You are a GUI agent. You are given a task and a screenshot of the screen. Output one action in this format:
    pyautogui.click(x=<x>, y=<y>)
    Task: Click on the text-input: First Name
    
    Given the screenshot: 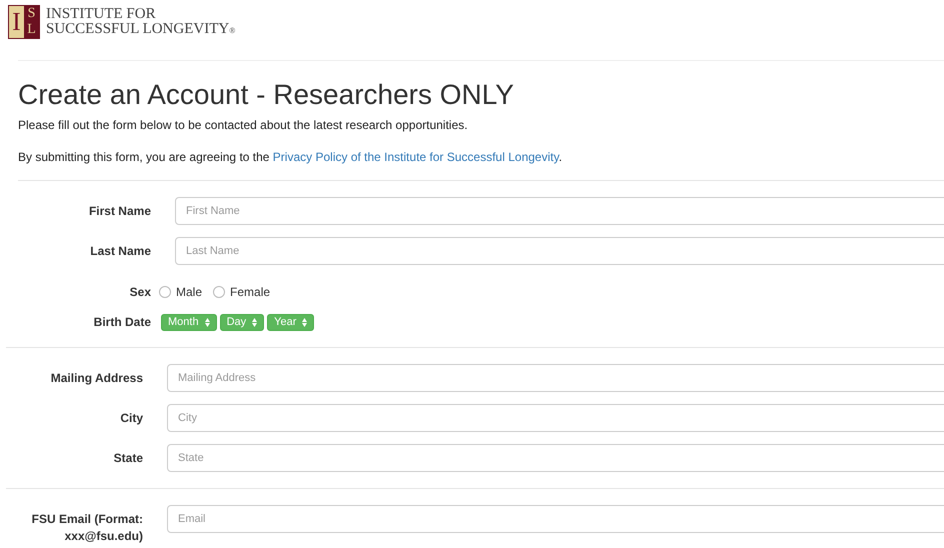 What is the action you would take?
    pyautogui.click(x=559, y=211)
    